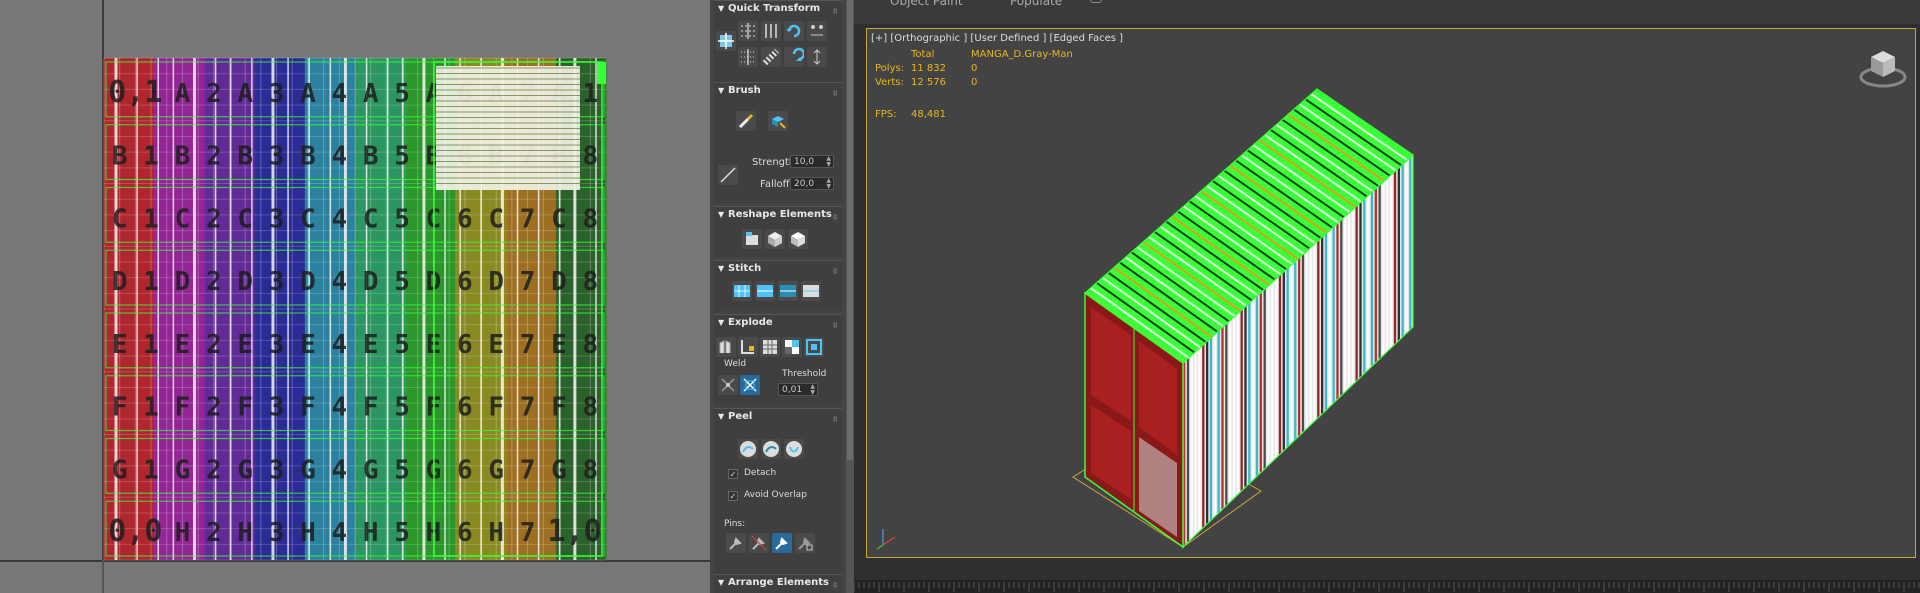 The width and height of the screenshot is (1920, 593). I want to click on uv-cell-label: E 1, so click(135, 345).